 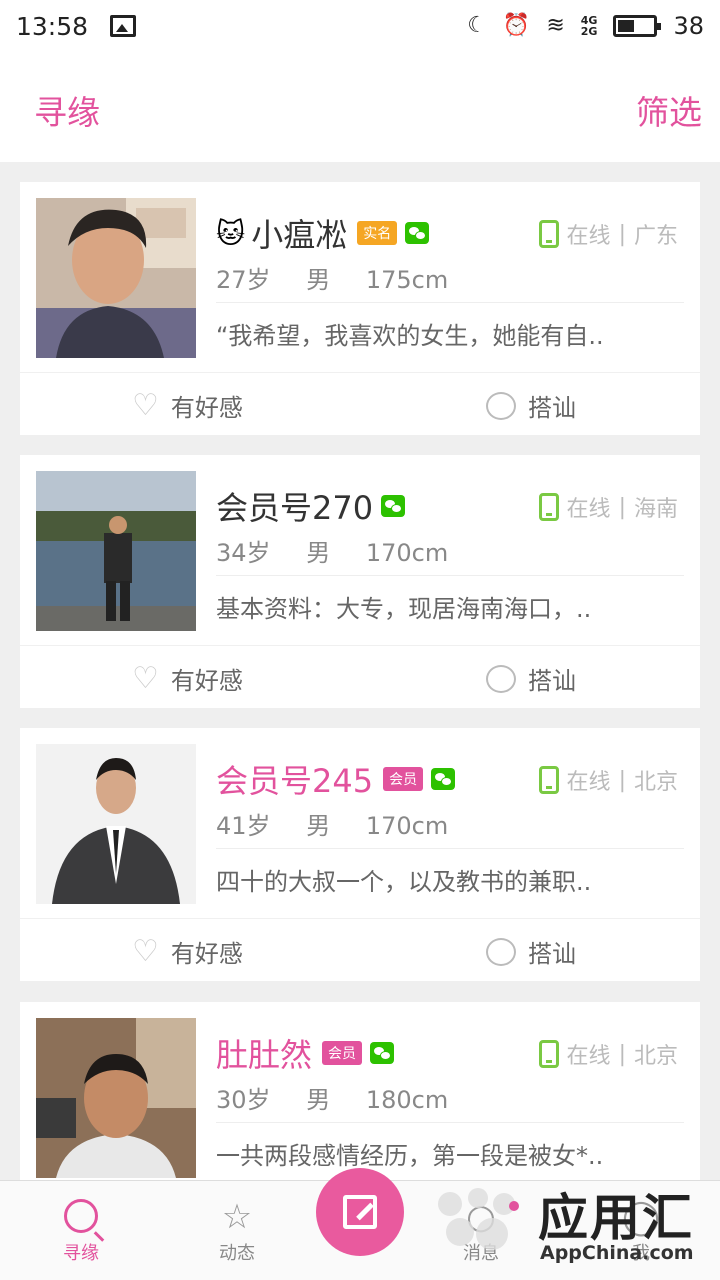 I want to click on tab-moments: ☆ 动态, so click(x=237, y=1230).